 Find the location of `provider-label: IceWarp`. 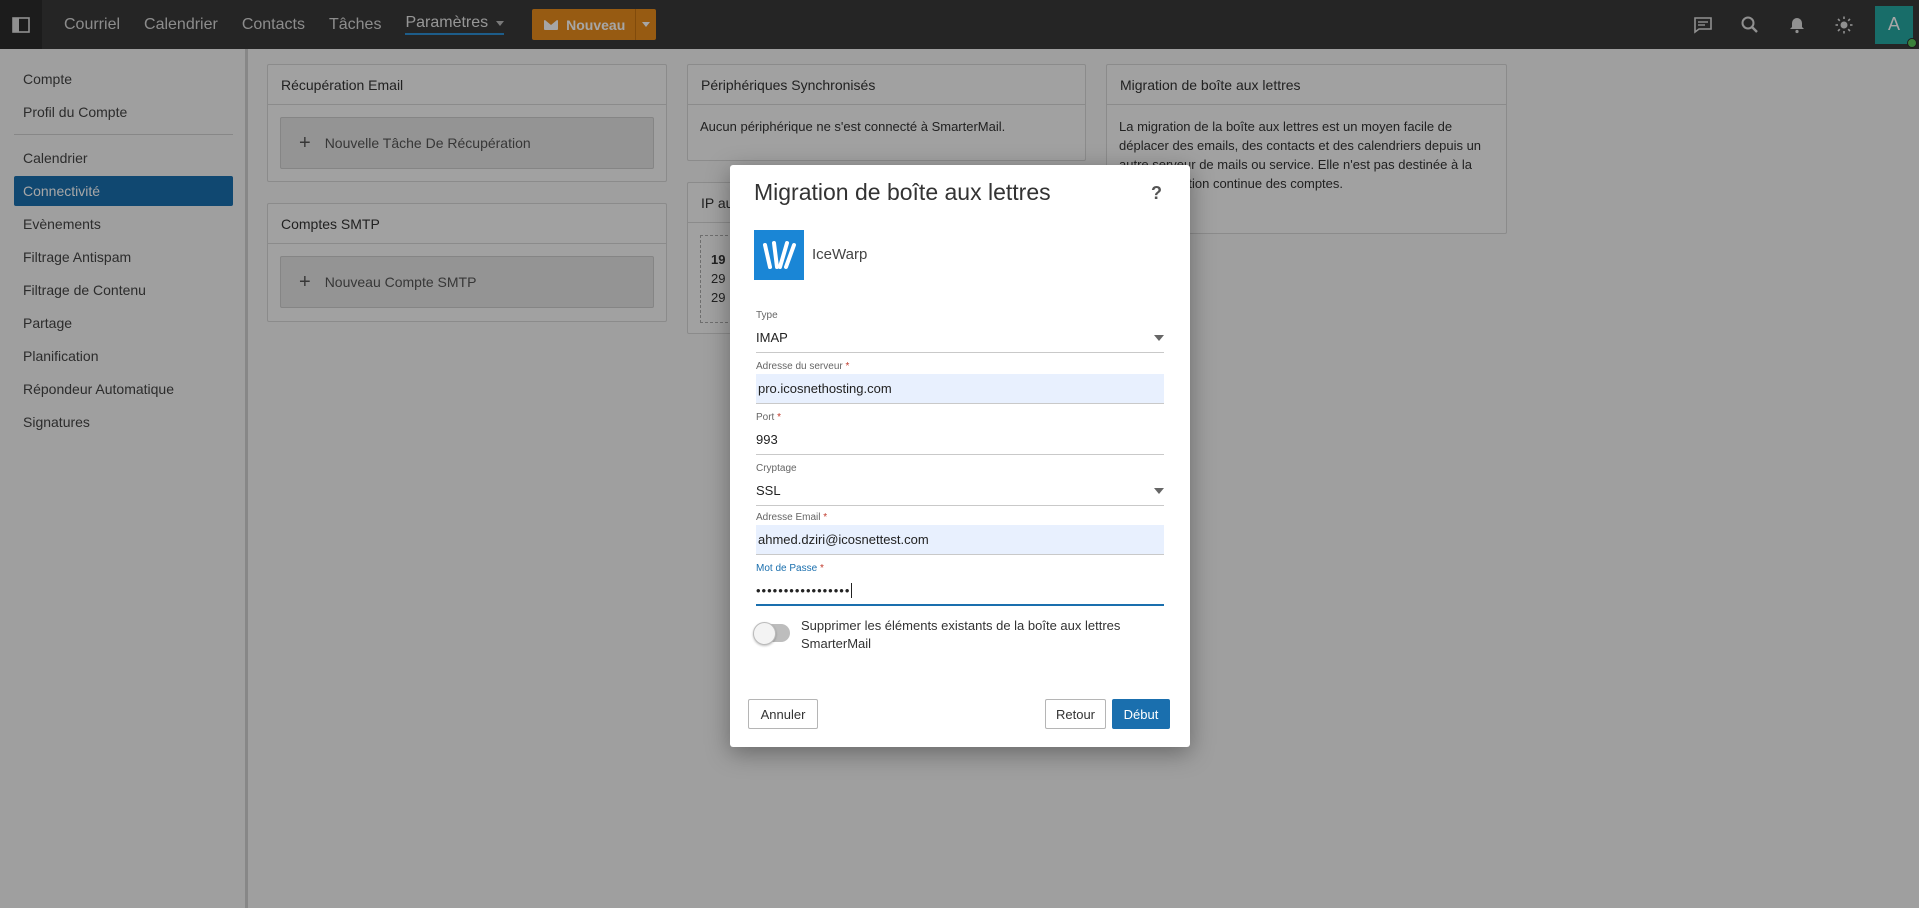

provider-label: IceWarp is located at coordinates (840, 254).